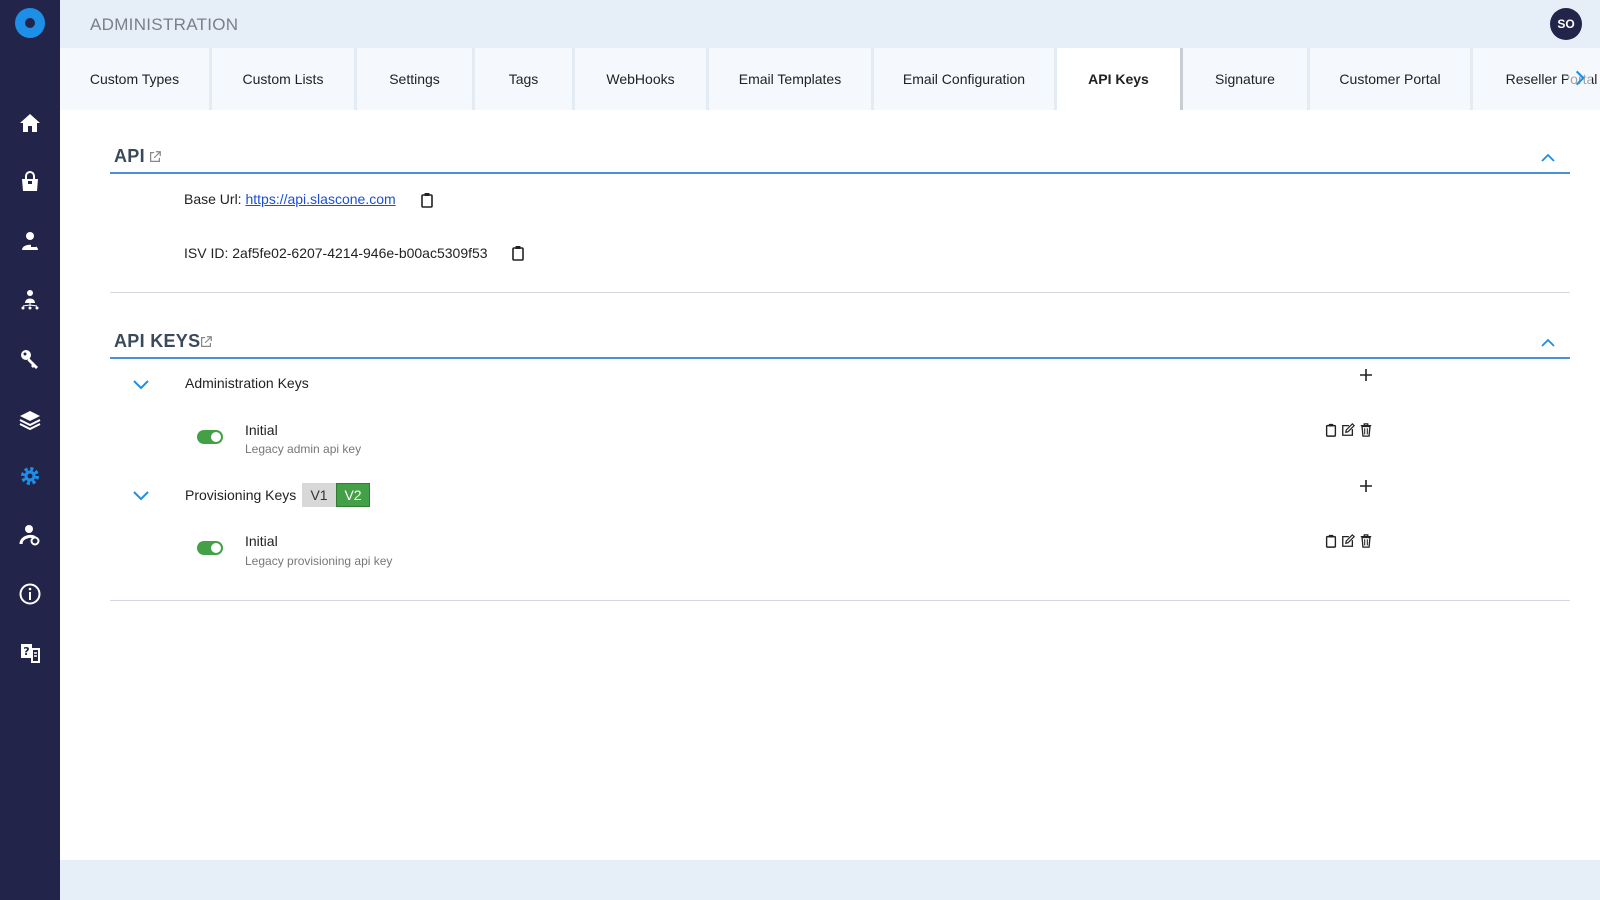 This screenshot has height=900, width=1600. What do you see at coordinates (840, 344) in the screenshot?
I see `api-keys-section-header: API KEYS` at bounding box center [840, 344].